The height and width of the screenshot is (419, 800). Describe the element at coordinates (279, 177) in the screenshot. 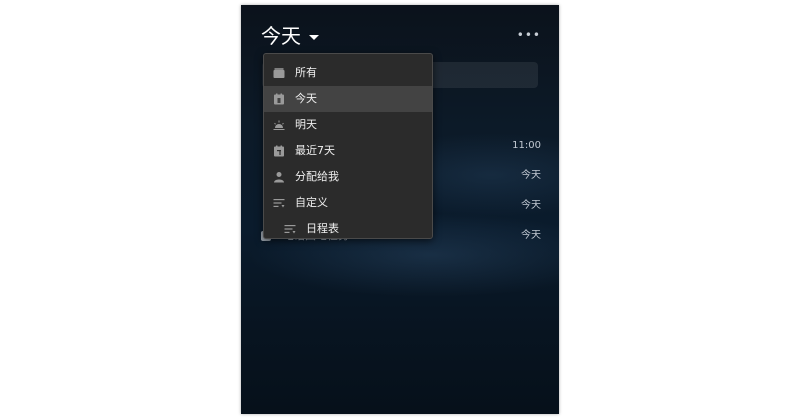

I see `person-icon` at that location.